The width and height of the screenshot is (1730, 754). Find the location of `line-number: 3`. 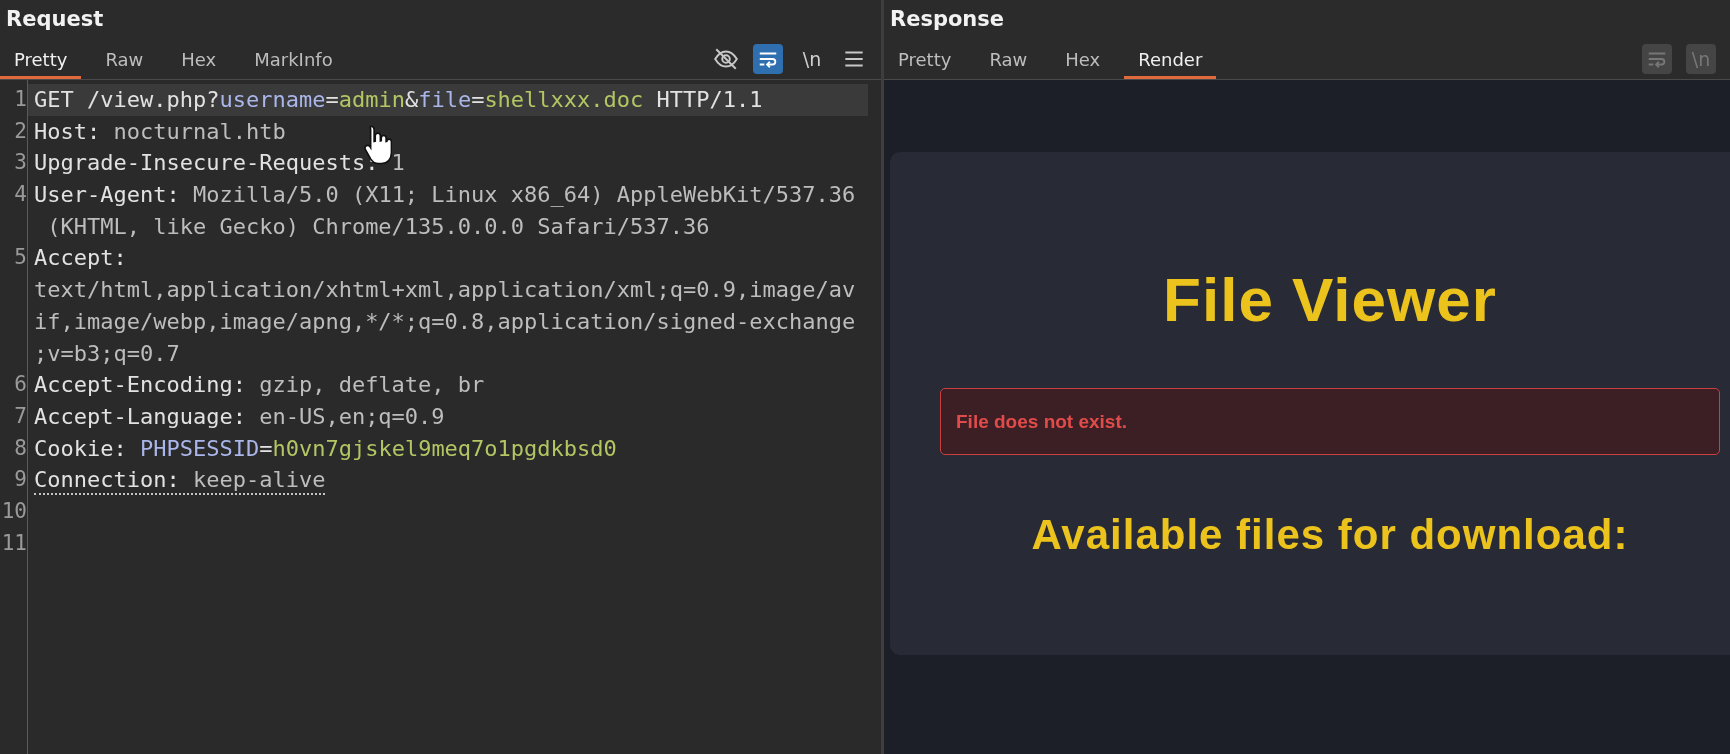

line-number: 3 is located at coordinates (20, 163).